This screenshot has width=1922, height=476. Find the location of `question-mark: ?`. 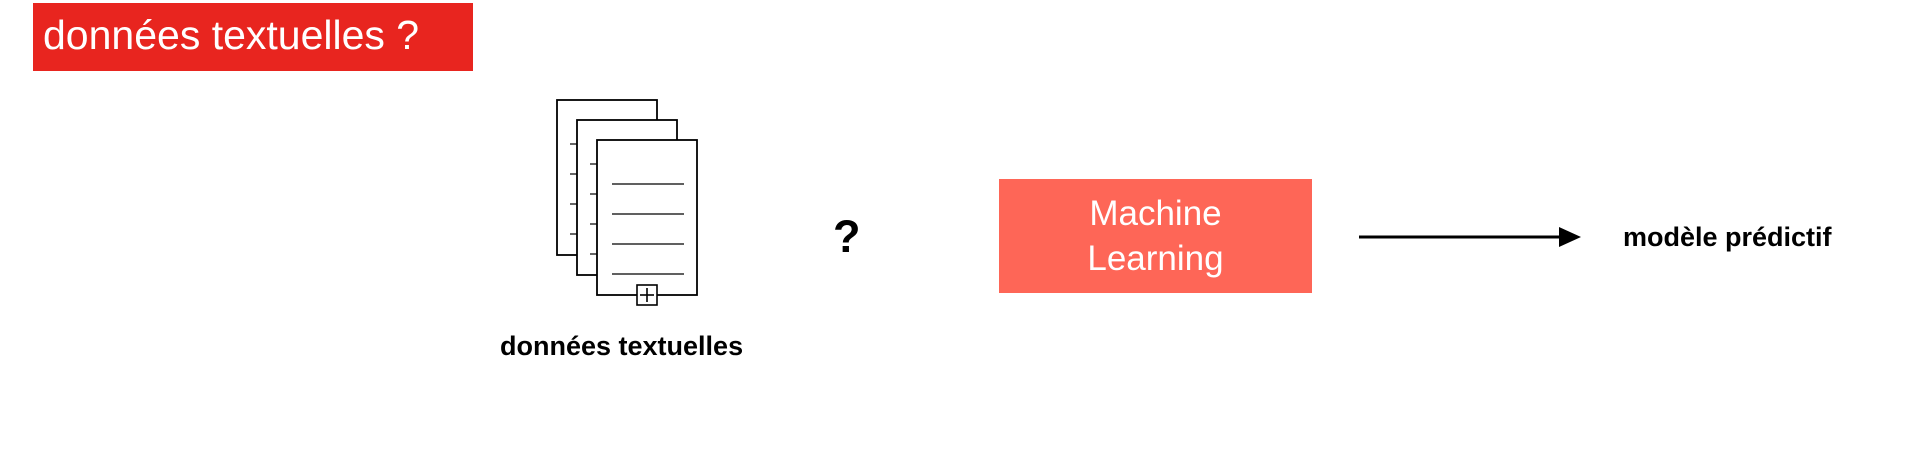

question-mark: ? is located at coordinates (847, 236).